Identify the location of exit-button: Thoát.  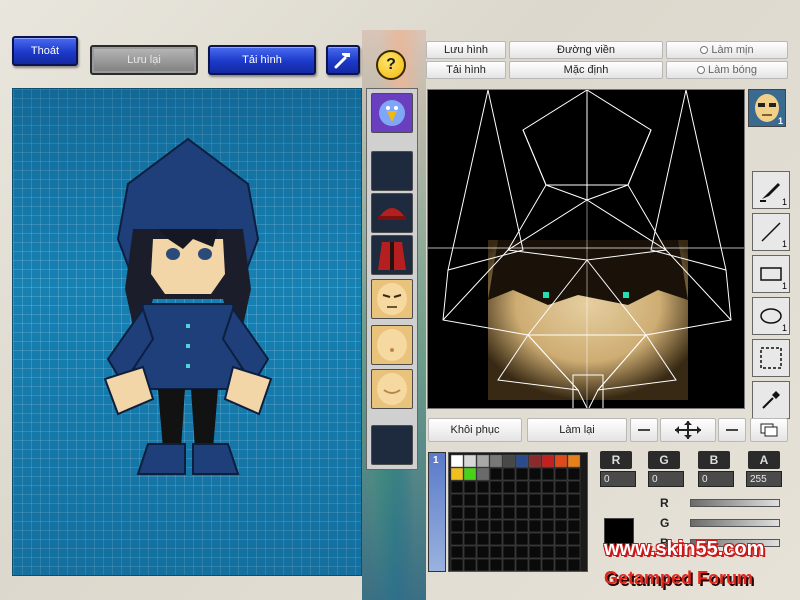
(45, 51).